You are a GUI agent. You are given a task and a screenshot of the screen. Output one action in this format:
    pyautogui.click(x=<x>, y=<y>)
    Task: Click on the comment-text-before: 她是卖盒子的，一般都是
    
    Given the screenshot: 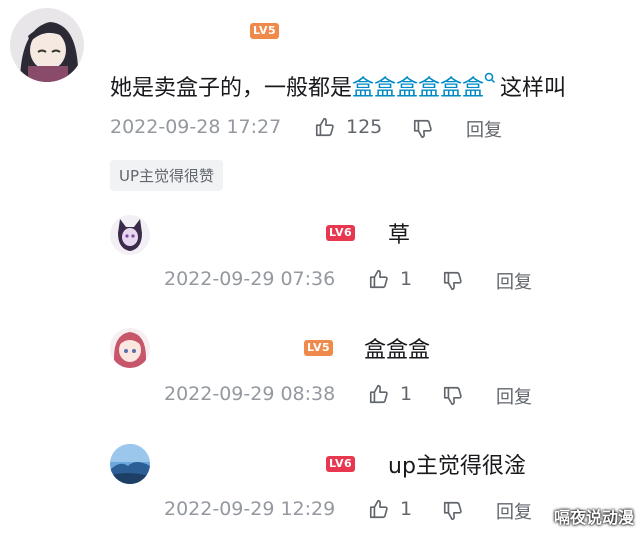 What is the action you would take?
    pyautogui.click(x=231, y=88)
    